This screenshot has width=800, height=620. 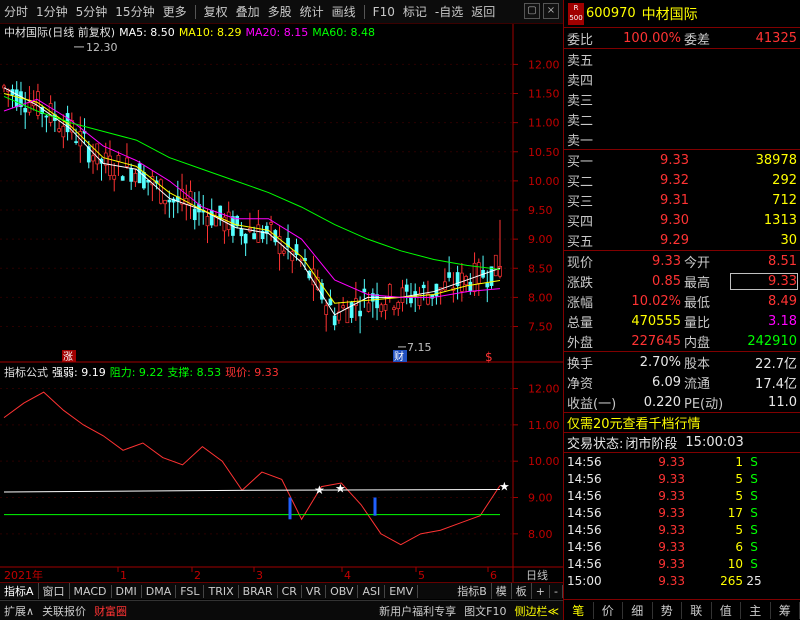 What do you see at coordinates (541, 591) in the screenshot?
I see `indicator-tab-16: +` at bounding box center [541, 591].